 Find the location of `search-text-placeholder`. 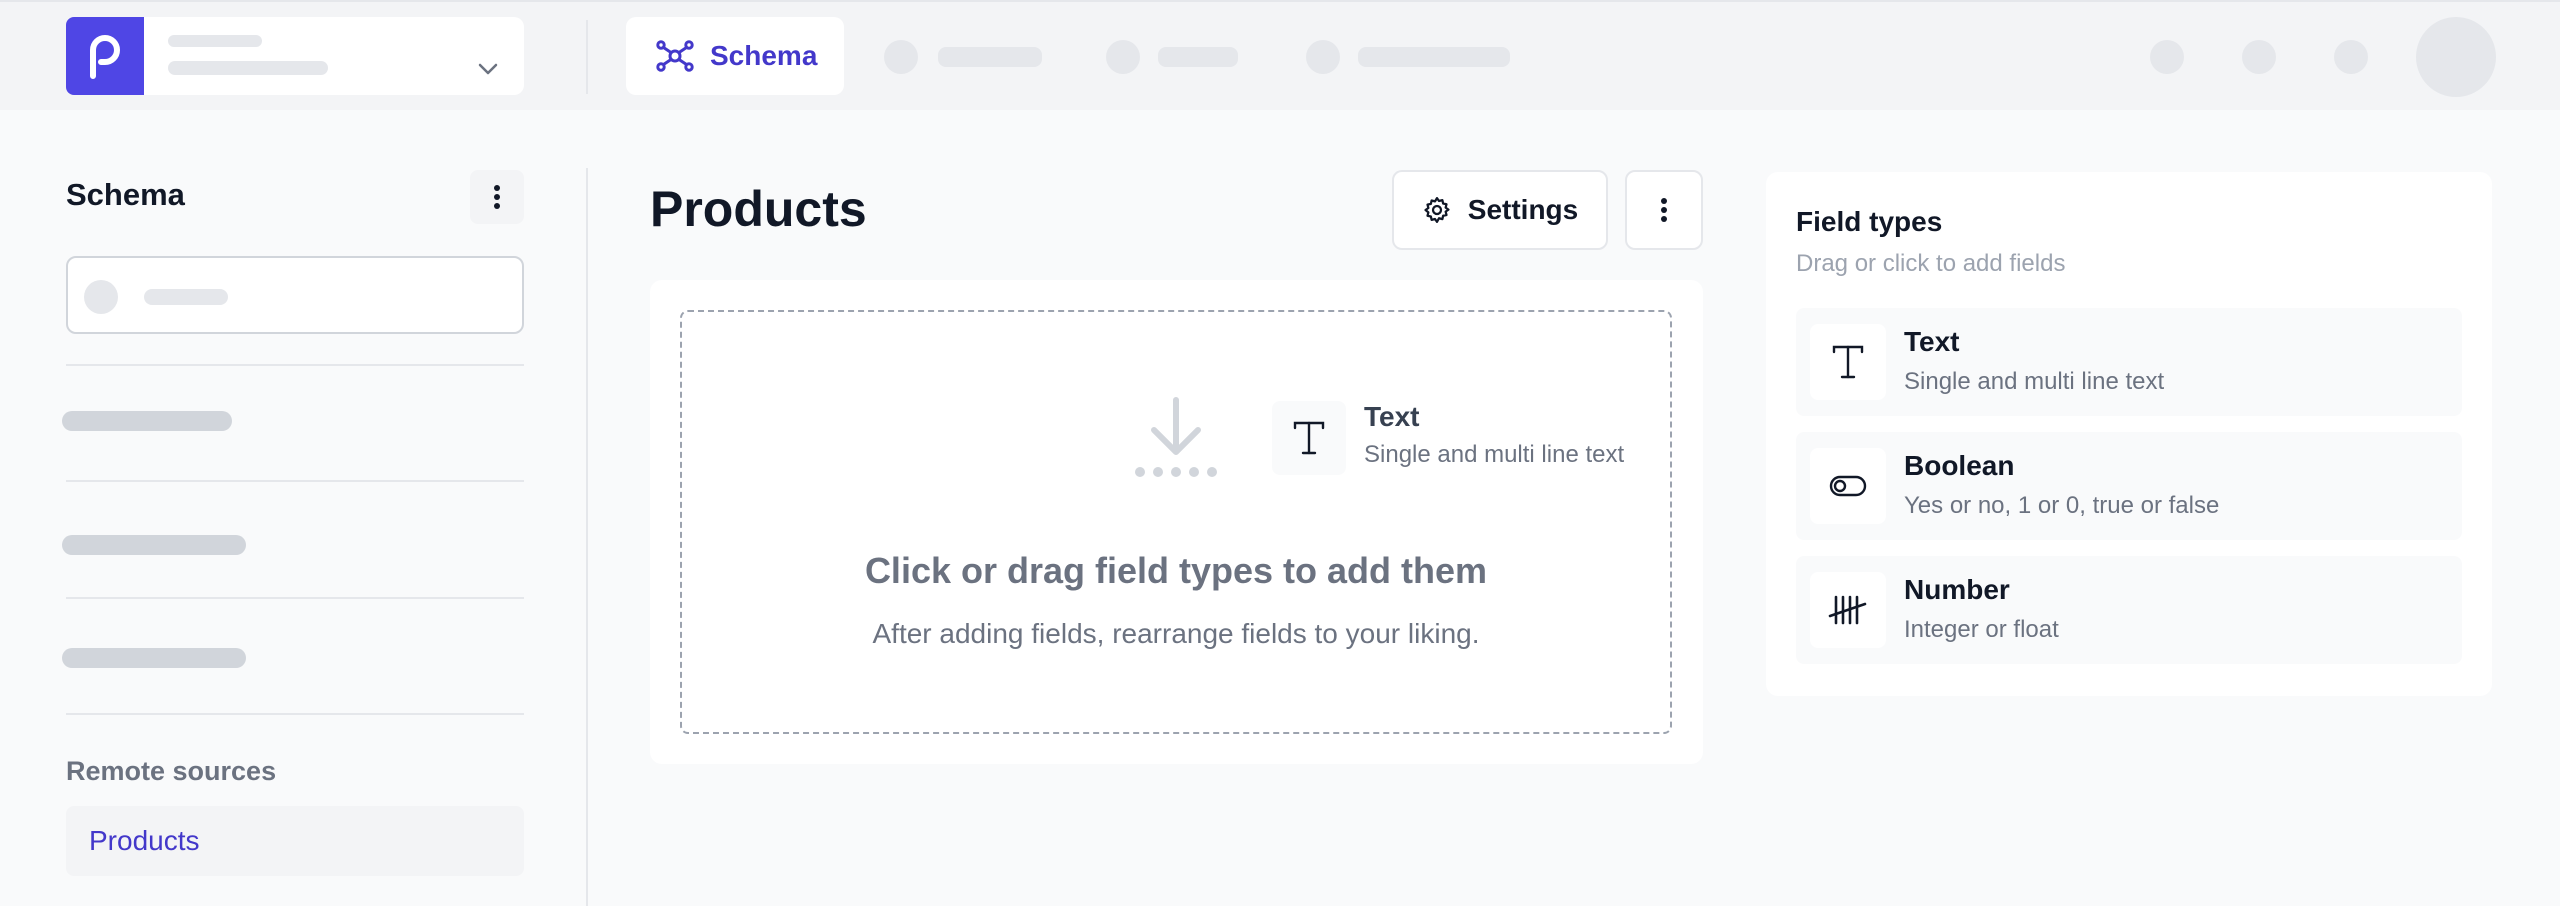

search-text-placeholder is located at coordinates (186, 297).